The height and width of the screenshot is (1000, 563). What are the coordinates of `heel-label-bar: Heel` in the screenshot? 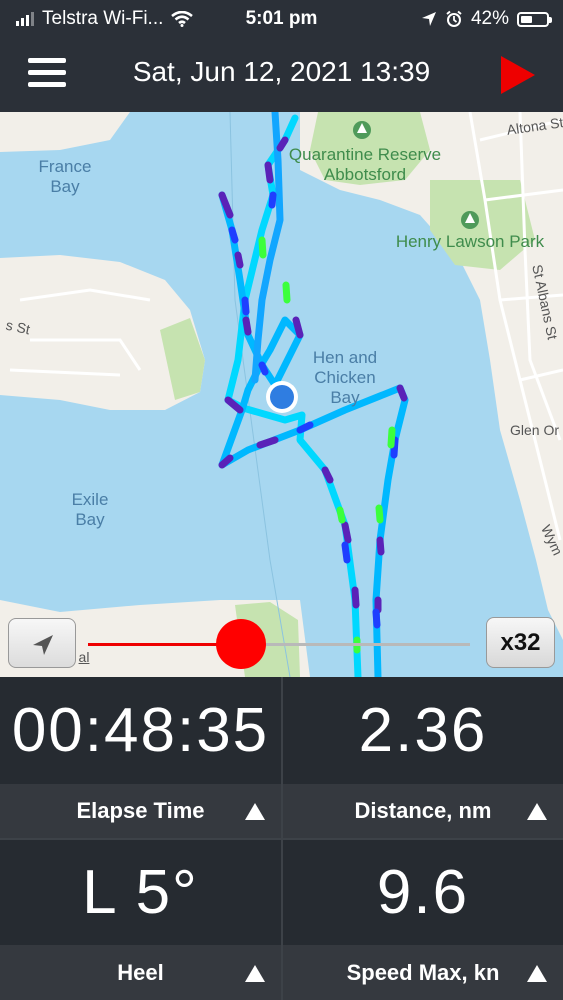 It's located at (140, 972).